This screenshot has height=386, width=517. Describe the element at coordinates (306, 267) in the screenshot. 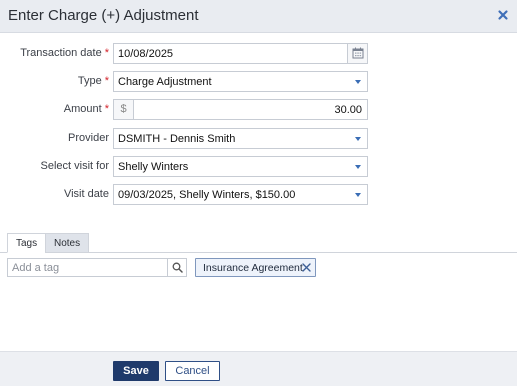

I see `remove-tag-icon` at that location.